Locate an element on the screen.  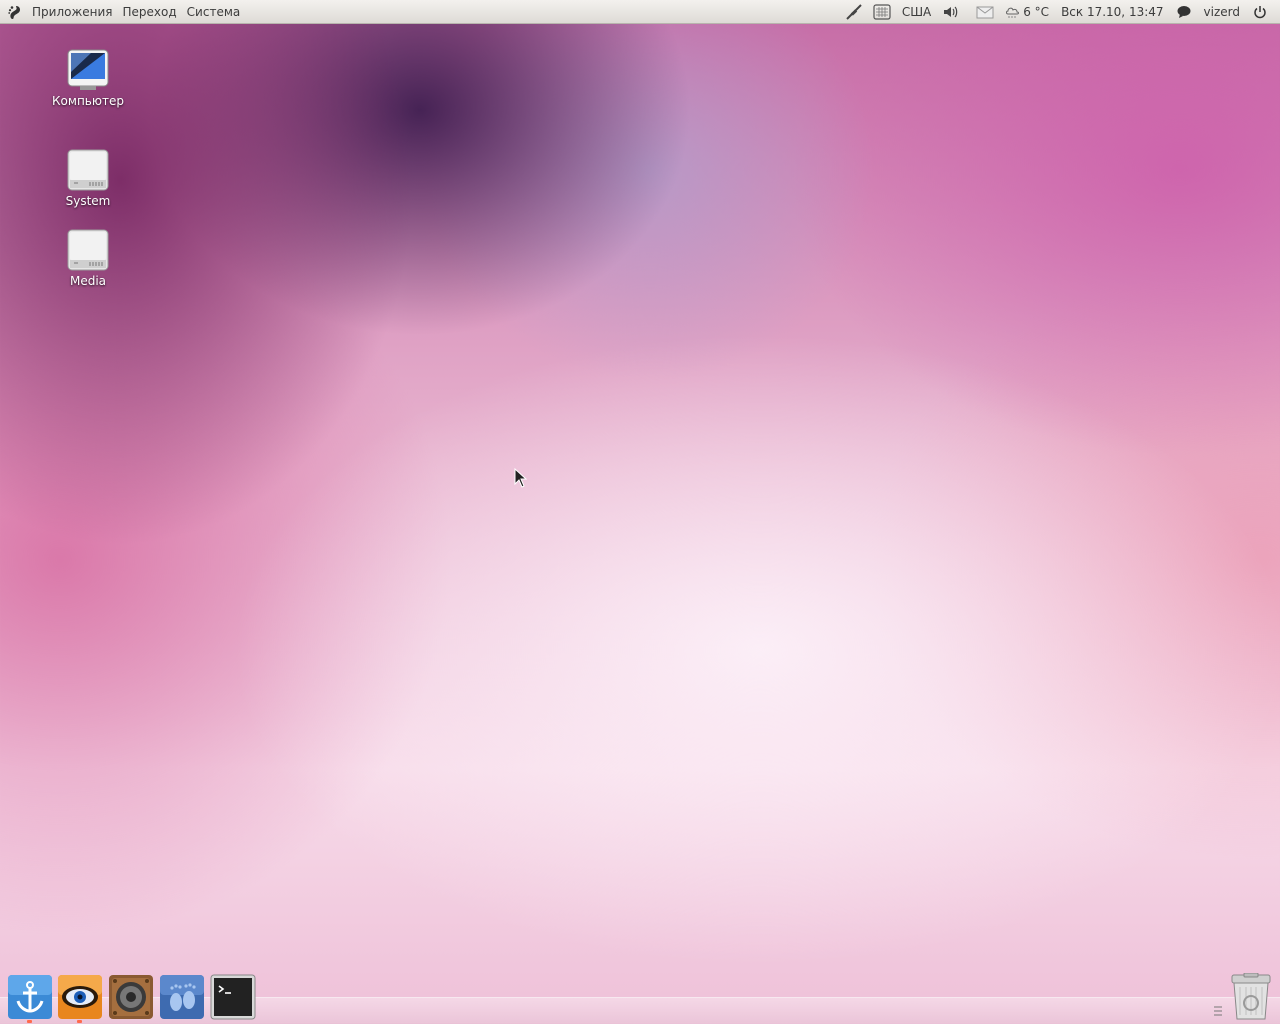
mail-icon is located at coordinates (985, 12).